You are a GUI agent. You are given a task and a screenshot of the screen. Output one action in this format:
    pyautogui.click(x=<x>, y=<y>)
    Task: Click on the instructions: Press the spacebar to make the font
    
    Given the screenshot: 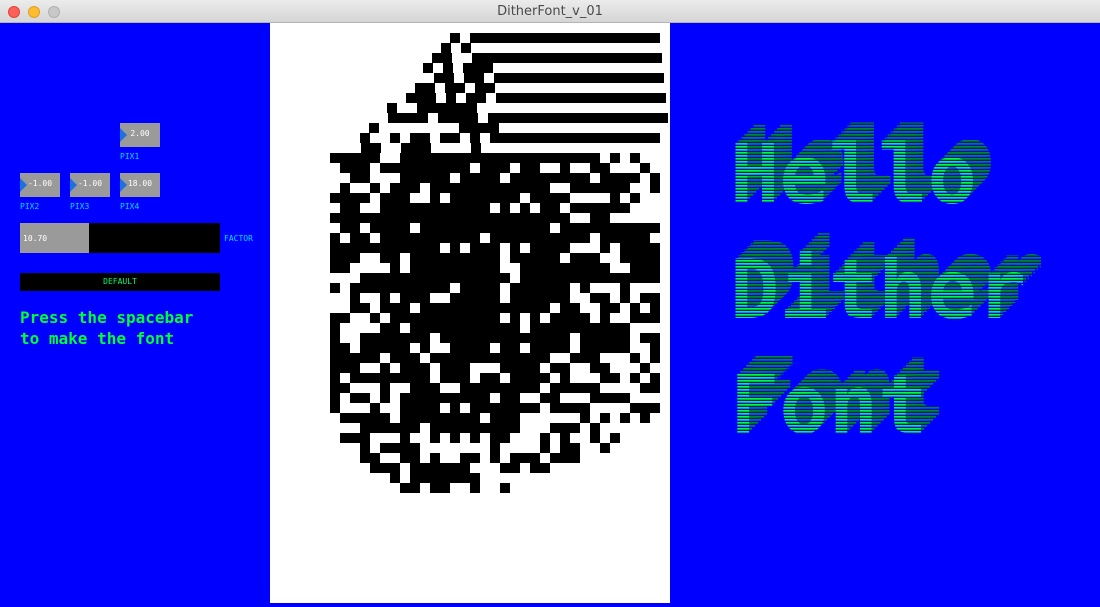 What is the action you would take?
    pyautogui.click(x=140, y=328)
    